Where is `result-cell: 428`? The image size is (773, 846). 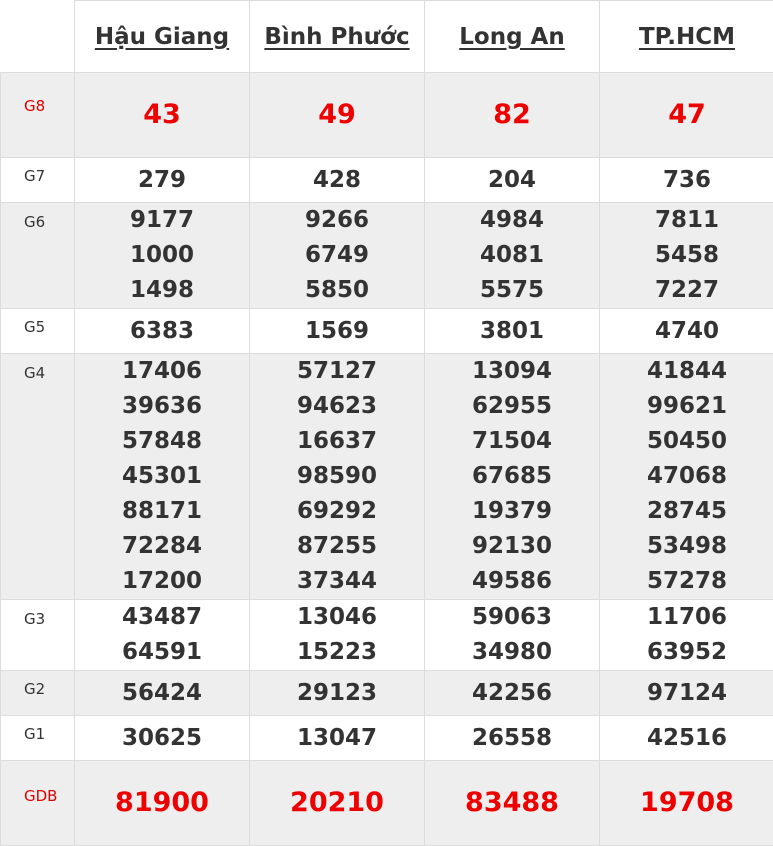
result-cell: 428 is located at coordinates (337, 180).